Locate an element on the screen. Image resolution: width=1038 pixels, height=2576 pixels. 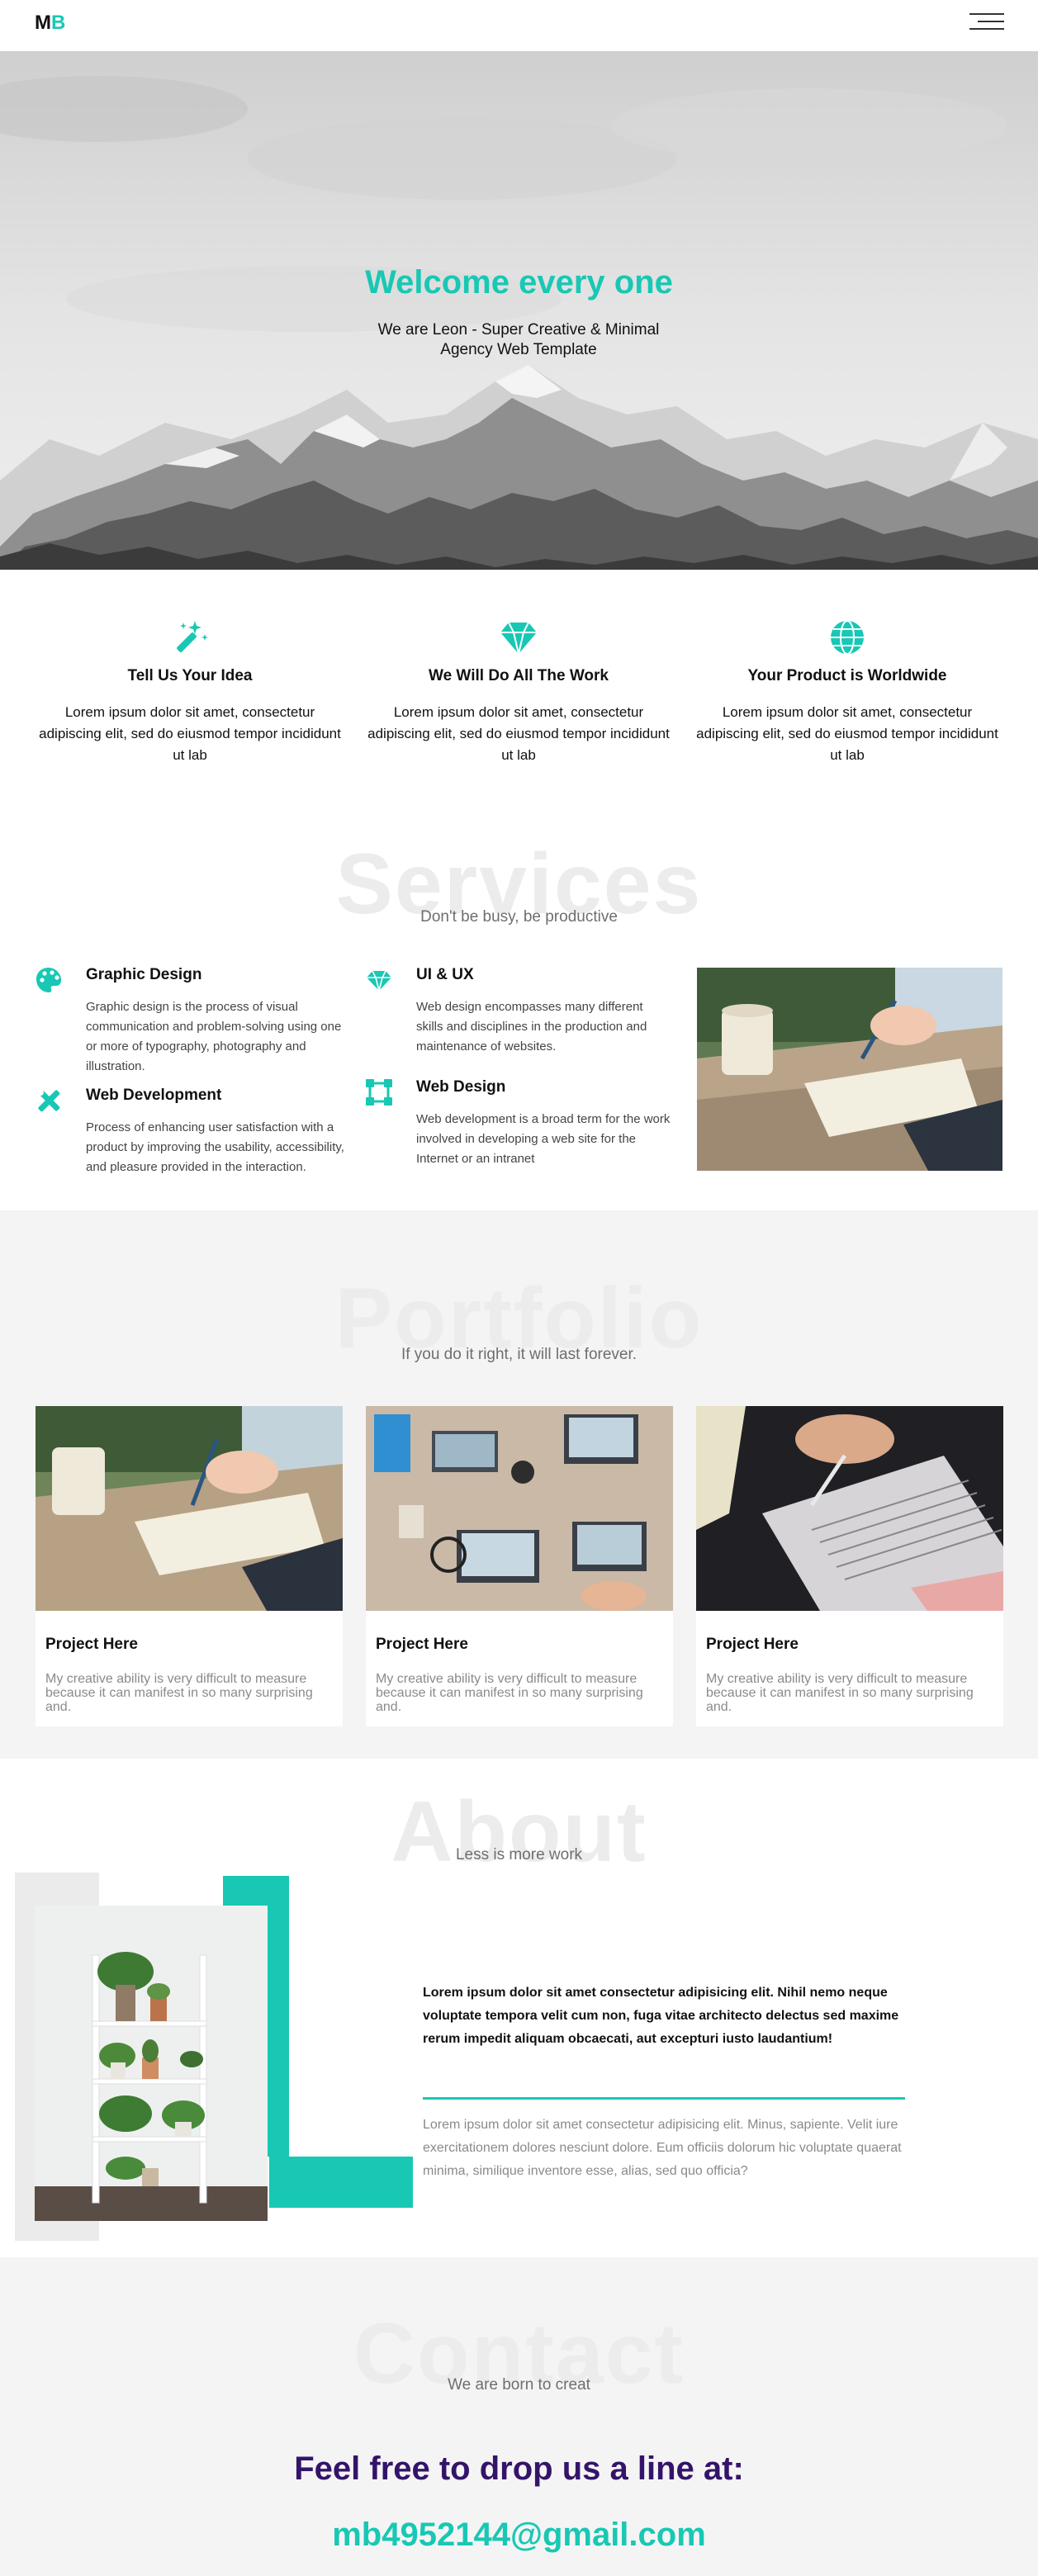
contact-heading: Feel free to drop us a line at: is located at coordinates (519, 2469).